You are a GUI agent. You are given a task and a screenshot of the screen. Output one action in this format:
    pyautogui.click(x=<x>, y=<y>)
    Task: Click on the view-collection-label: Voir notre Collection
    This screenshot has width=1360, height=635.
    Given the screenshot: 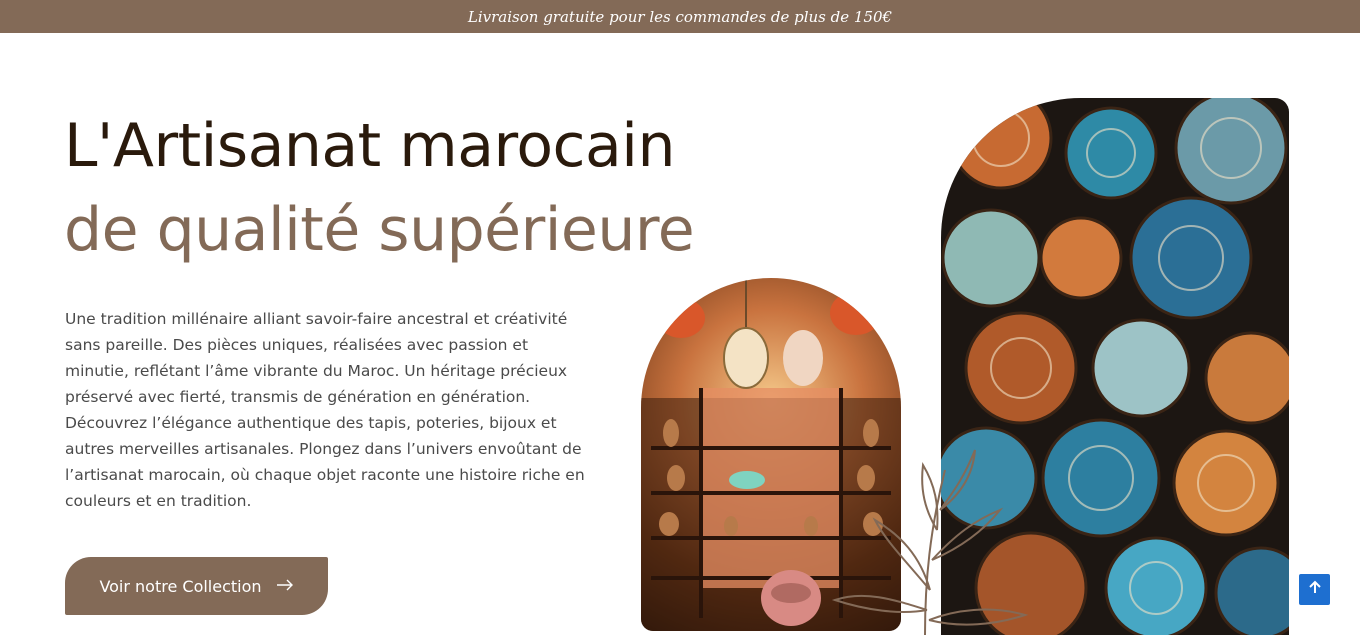 What is the action you would take?
    pyautogui.click(x=180, y=586)
    